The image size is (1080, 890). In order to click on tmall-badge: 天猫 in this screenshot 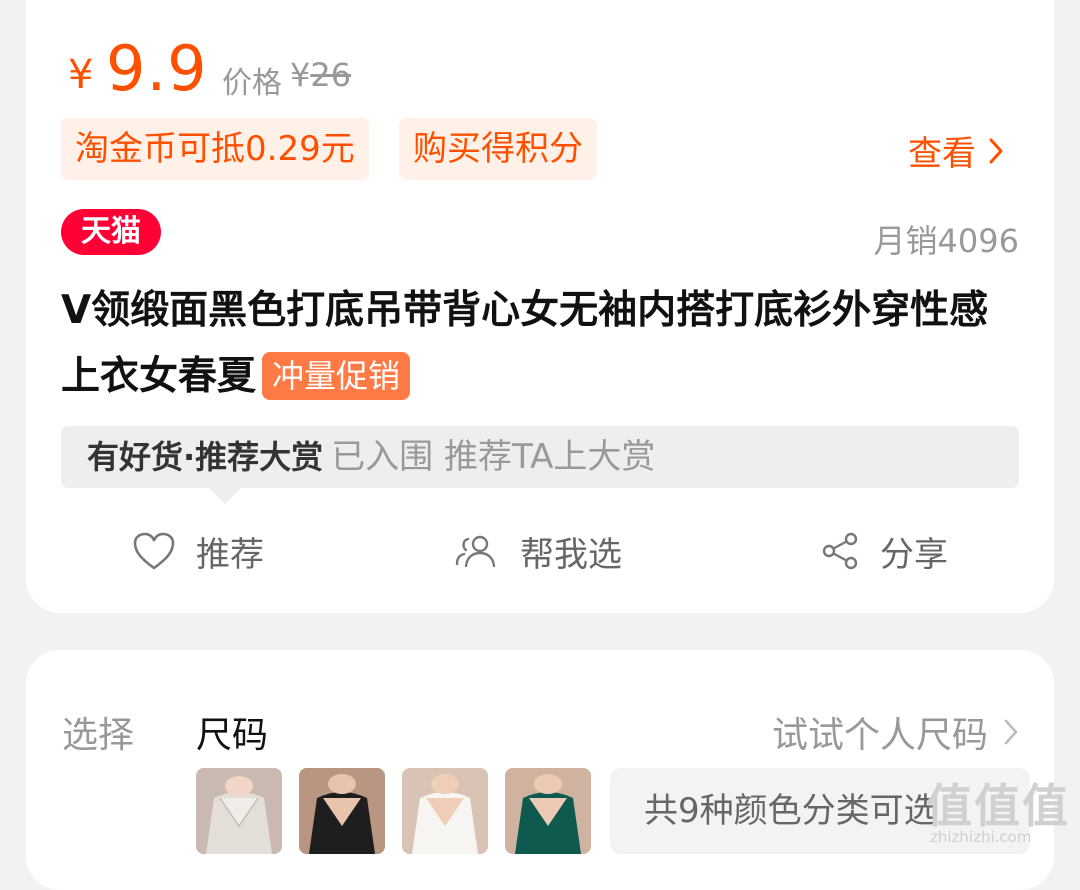, I will do `click(111, 232)`.